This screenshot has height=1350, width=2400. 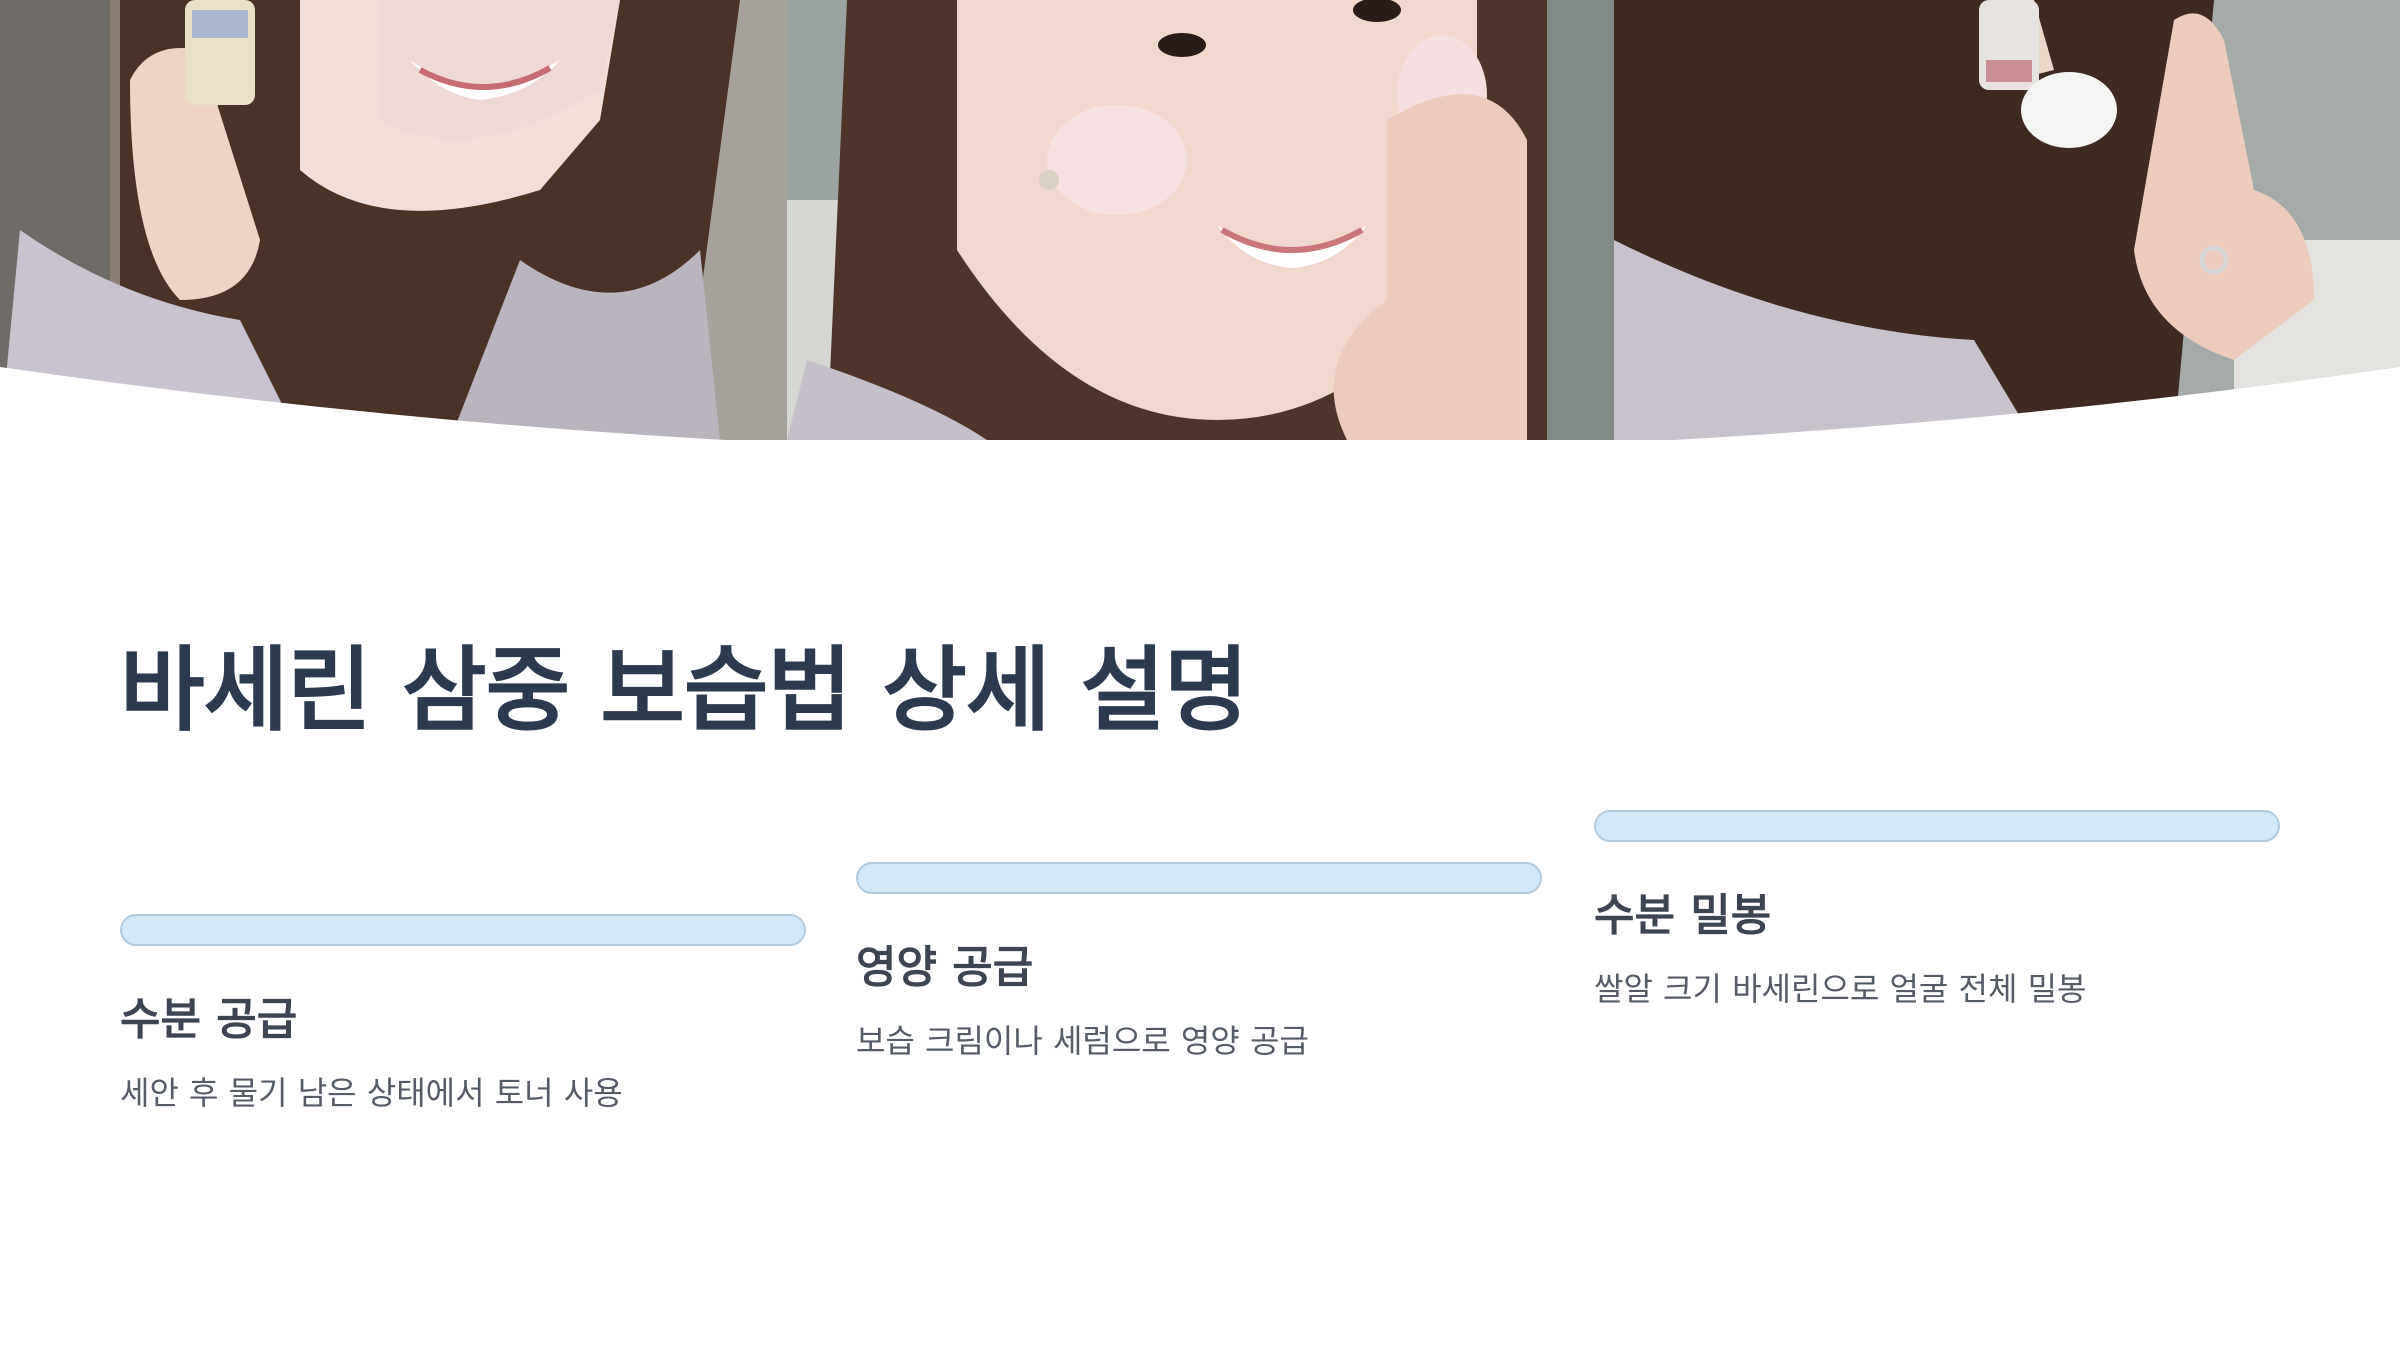 I want to click on step-description: 보습 크림이나 세럼으로 영양 공급, so click(x=1082, y=1040).